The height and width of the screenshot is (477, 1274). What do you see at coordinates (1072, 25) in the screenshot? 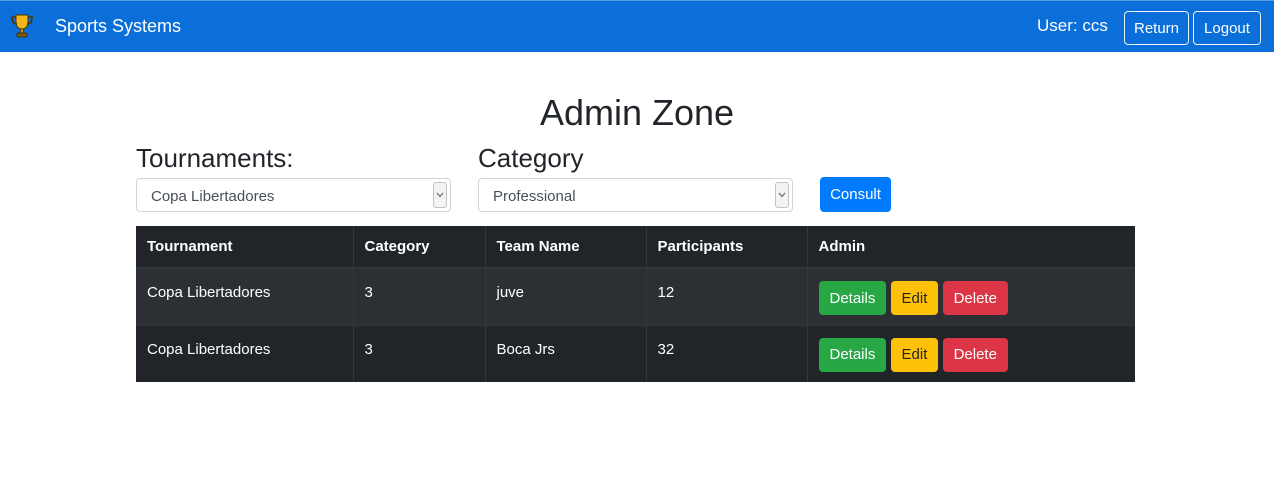
I see `user-label: User: ccs` at bounding box center [1072, 25].